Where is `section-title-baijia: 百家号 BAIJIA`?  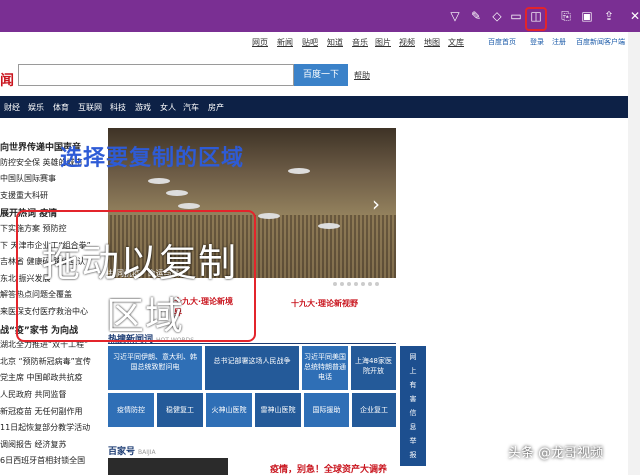 section-title-baijia: 百家号 BAIJIA is located at coordinates (132, 450).